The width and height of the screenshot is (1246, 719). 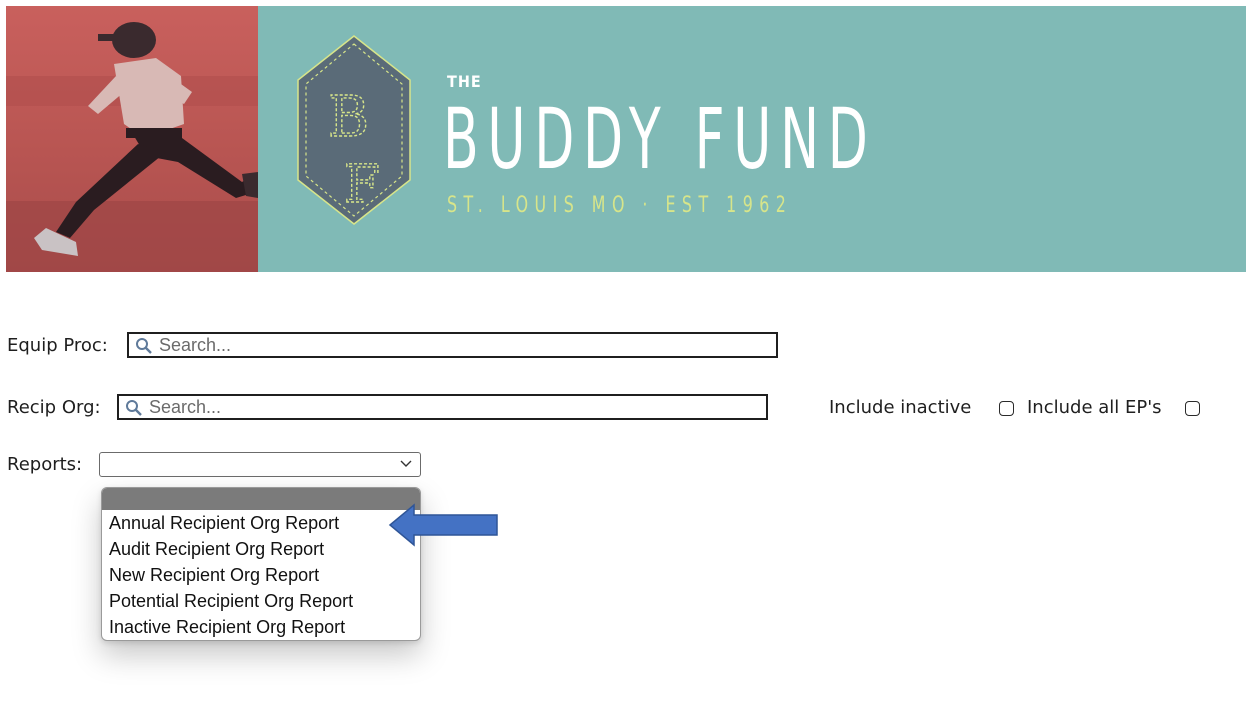 I want to click on dropdown-option-audit: Audit Recipient Org Report, so click(x=261, y=549).